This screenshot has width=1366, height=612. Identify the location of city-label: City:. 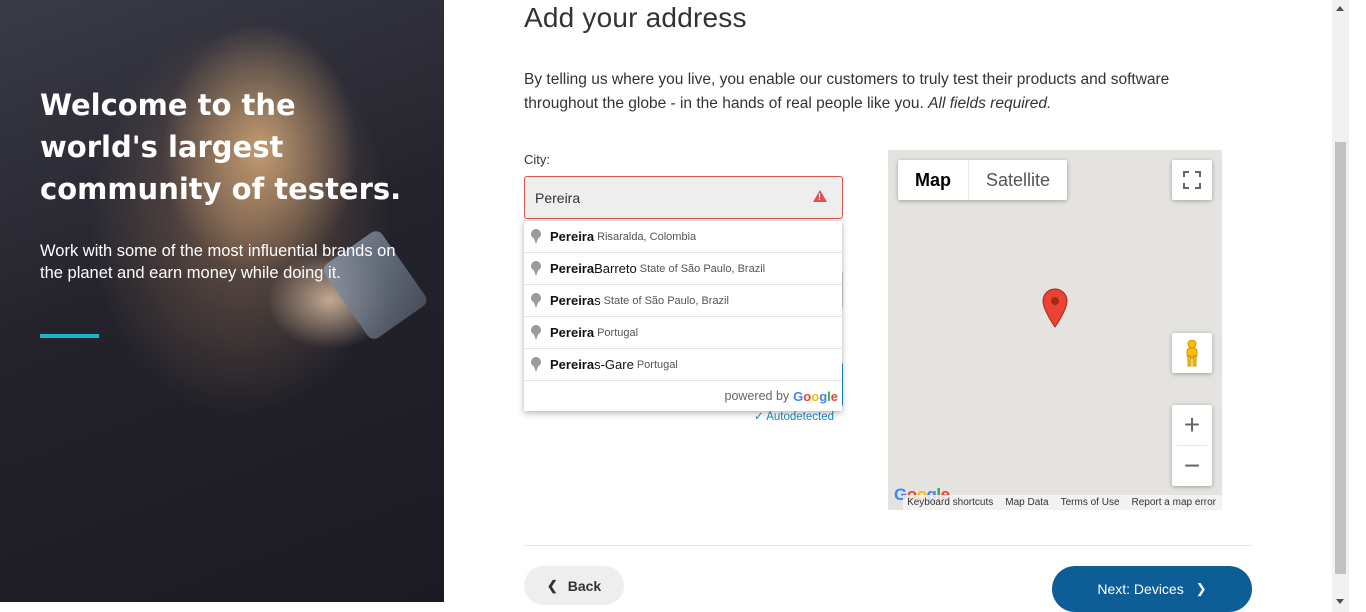
(537, 159).